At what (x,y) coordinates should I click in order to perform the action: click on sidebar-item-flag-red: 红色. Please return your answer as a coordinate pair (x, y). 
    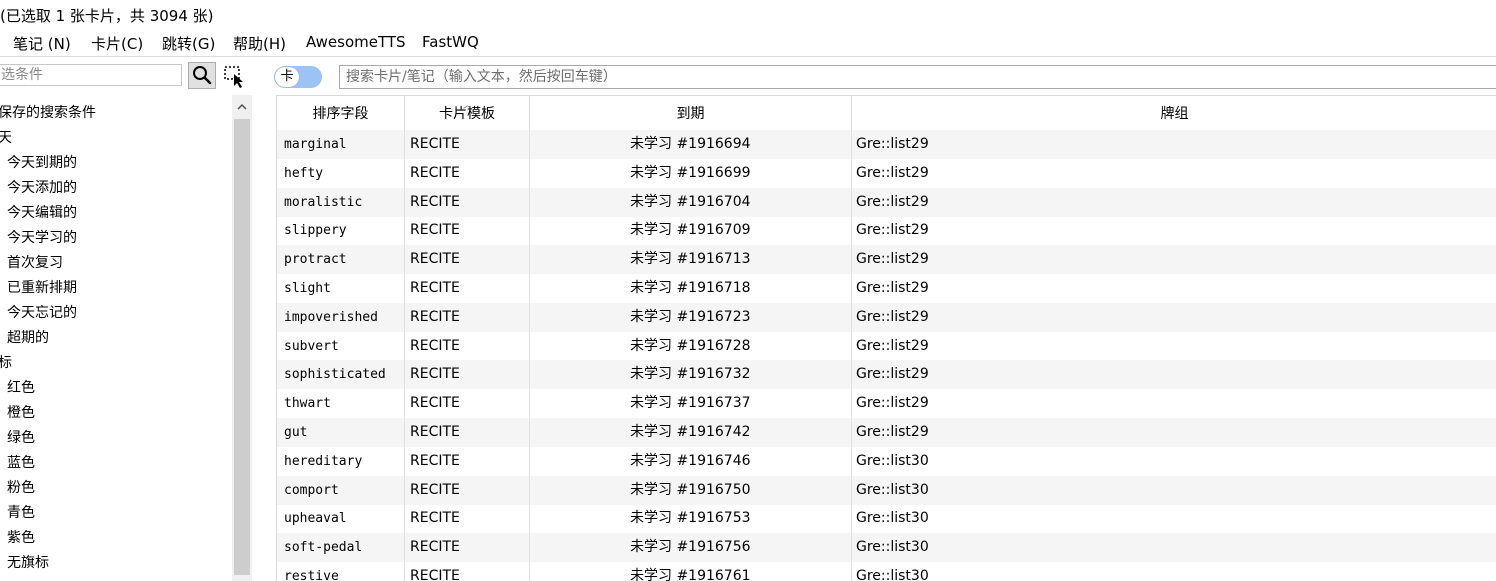
    Looking at the image, I should click on (21, 387).